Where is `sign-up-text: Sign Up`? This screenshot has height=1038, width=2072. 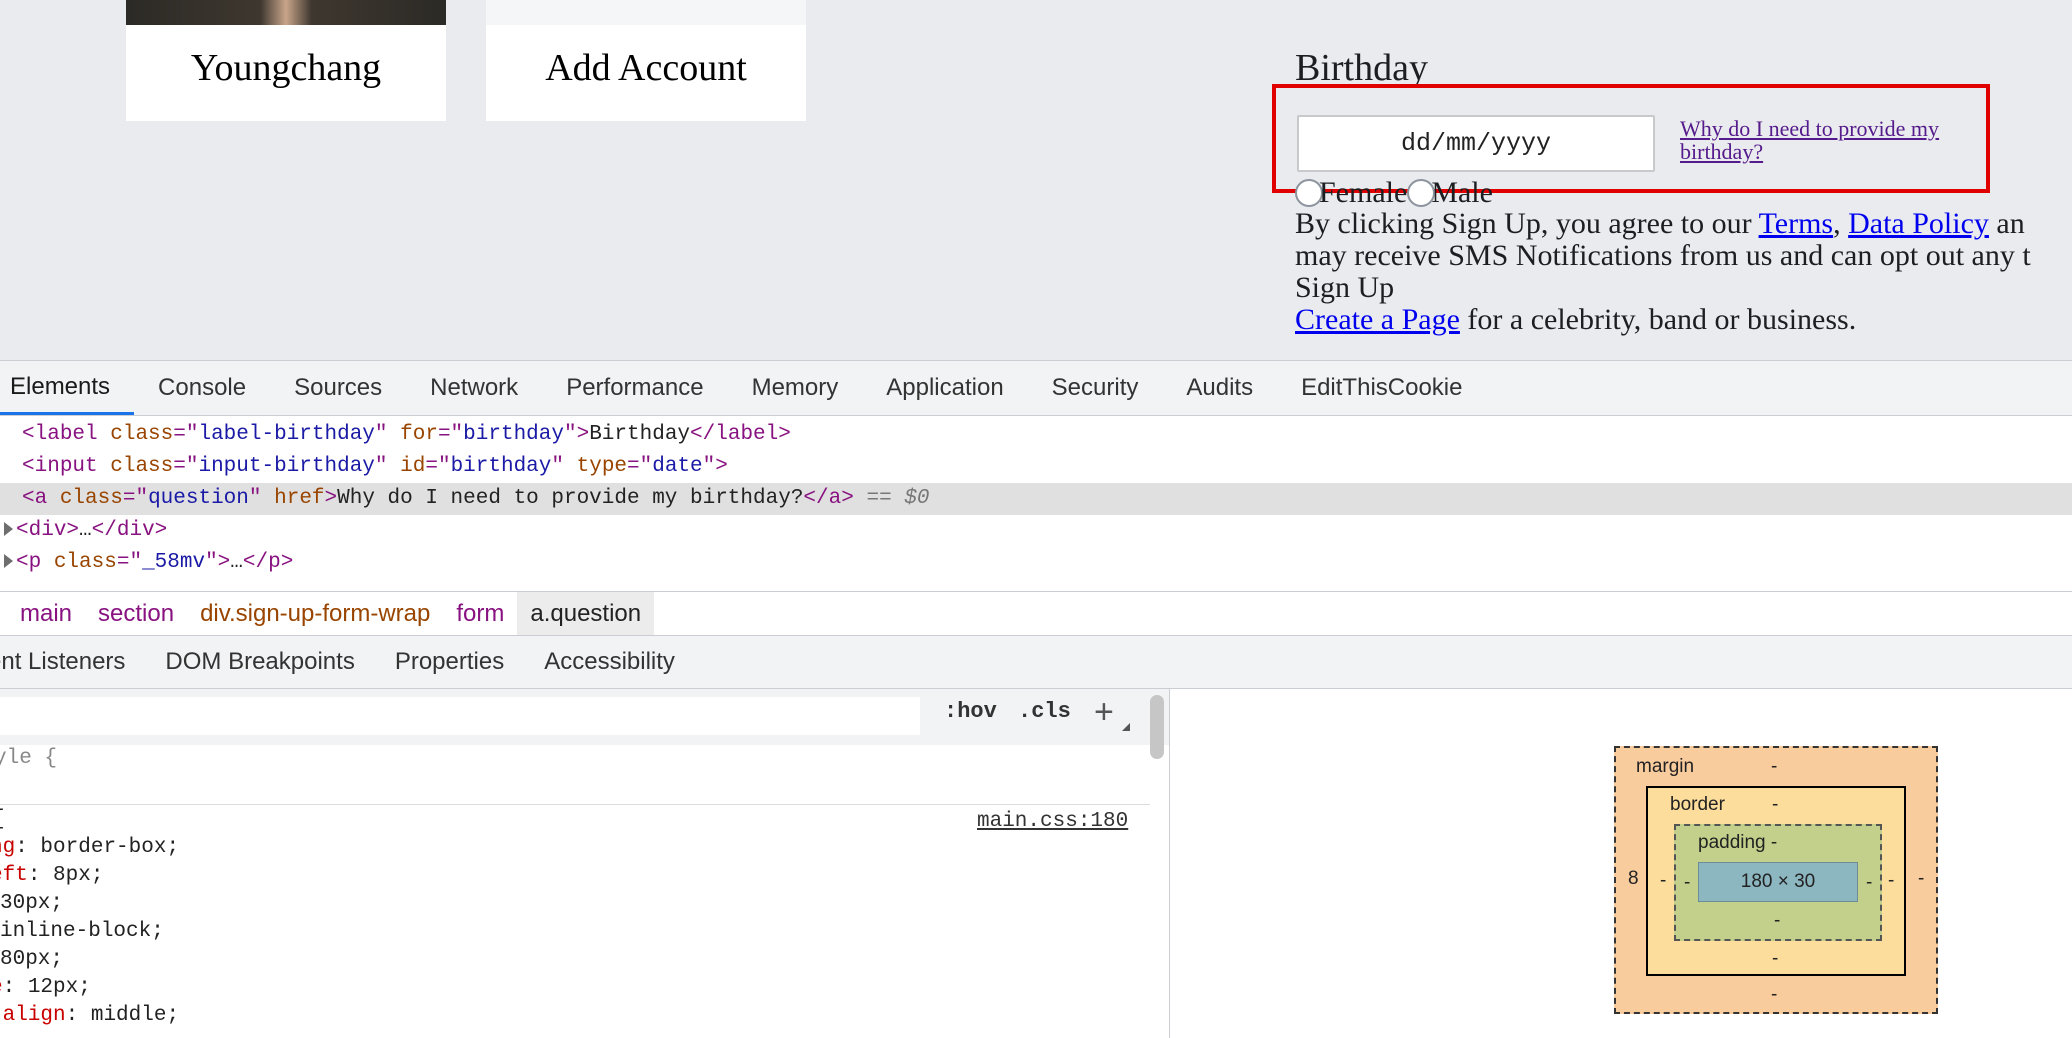
sign-up-text: Sign Up is located at coordinates (1683, 288).